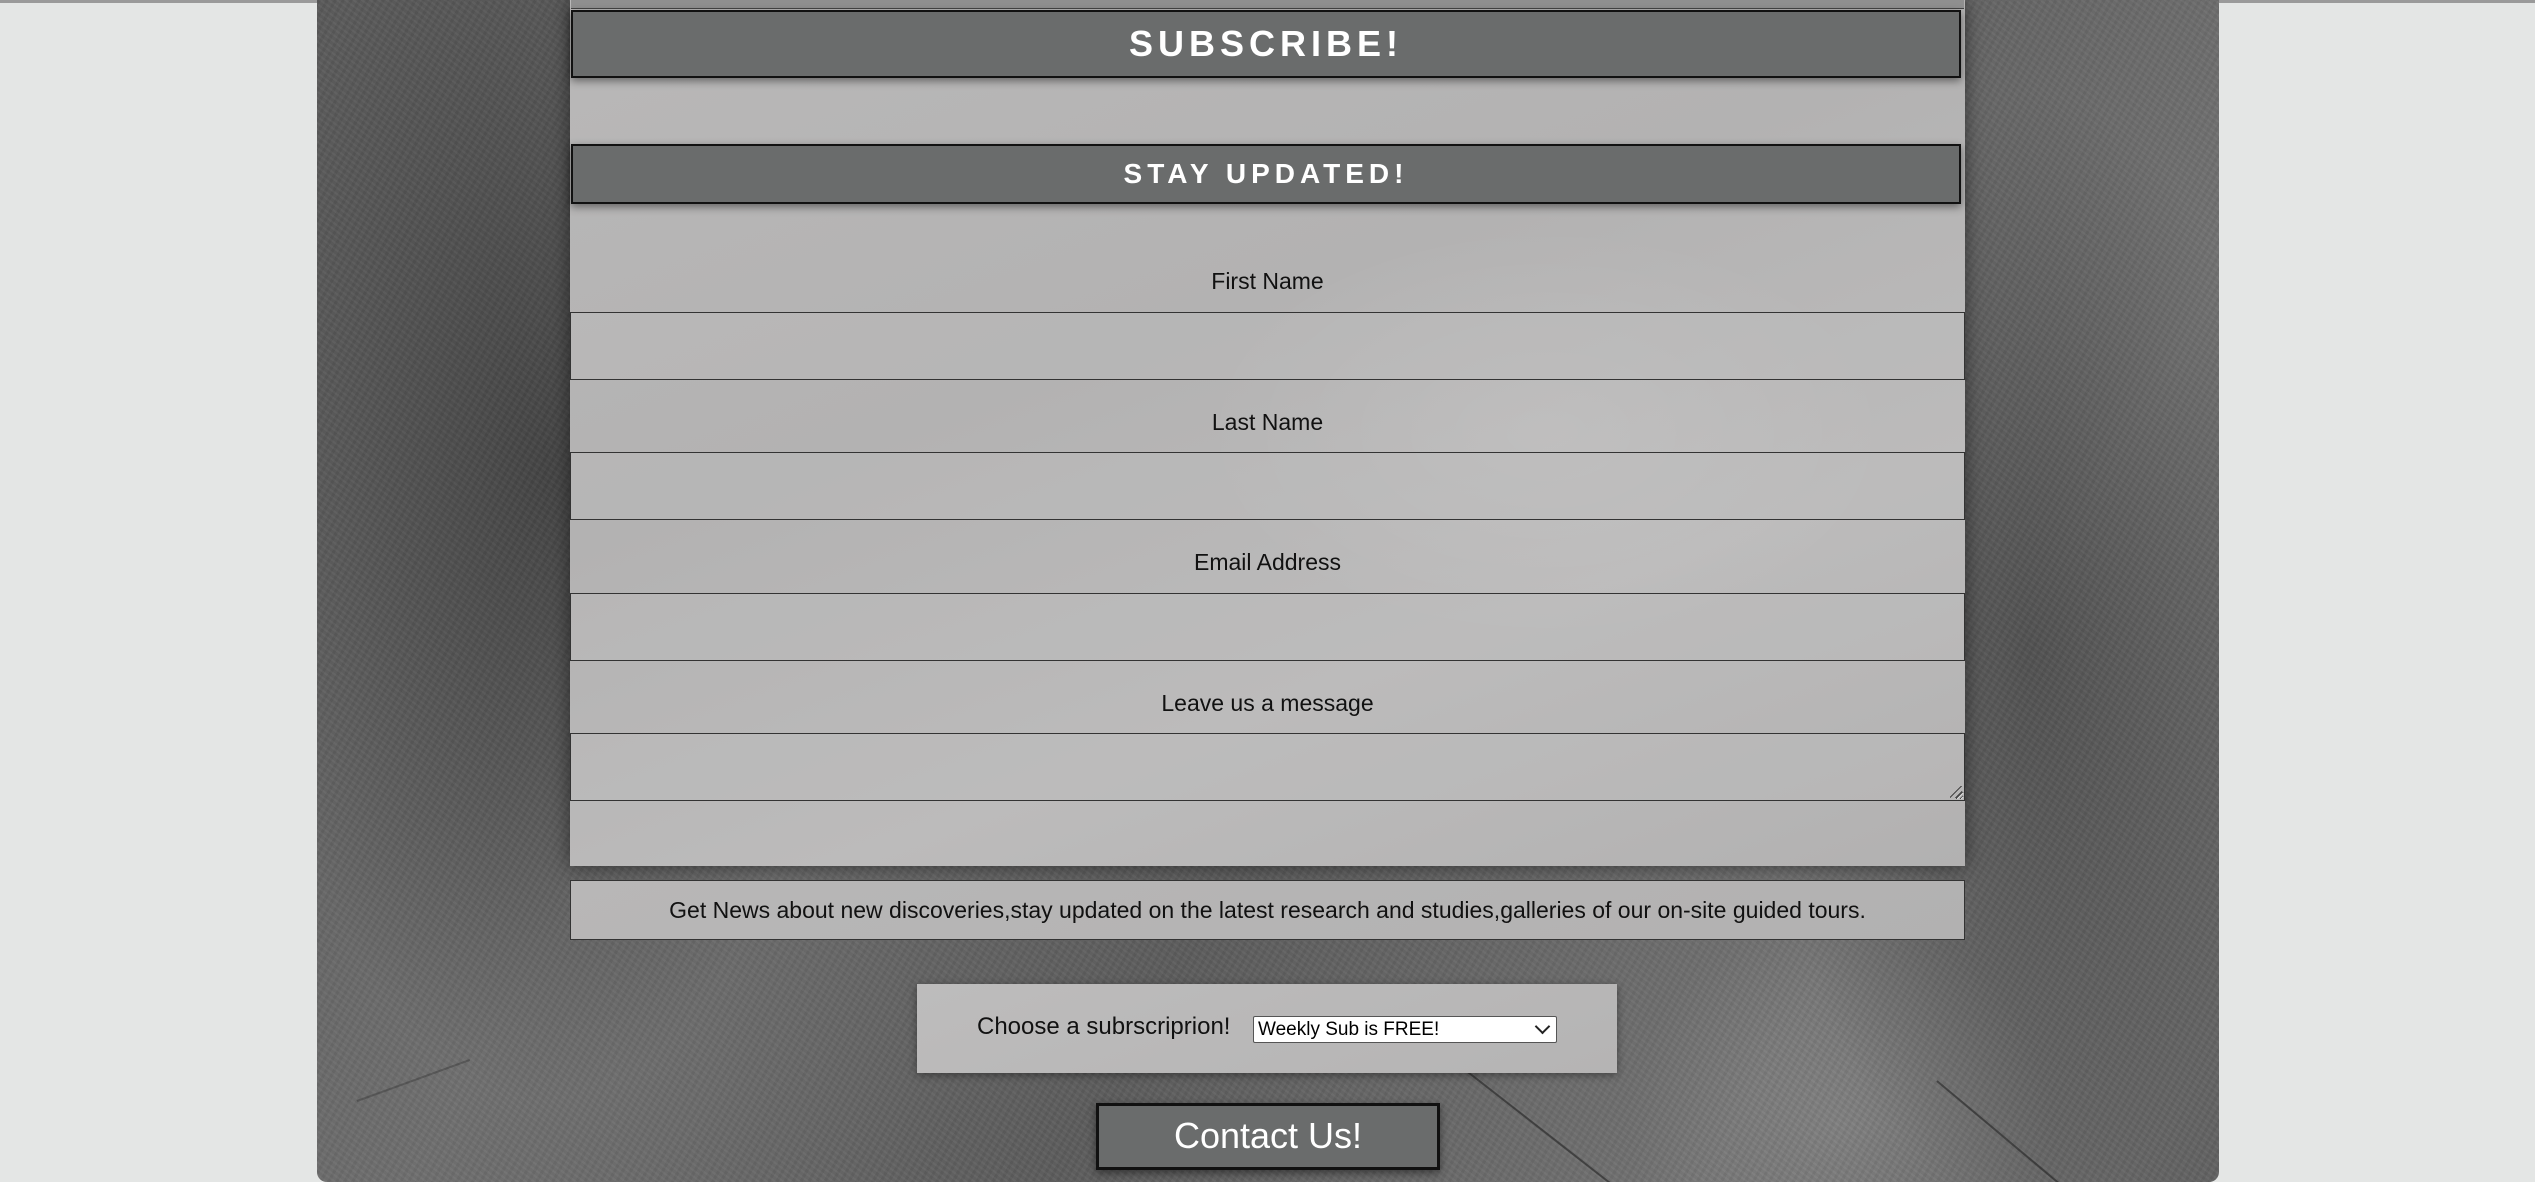  I want to click on subscription-selected-value: Weekly Sub is FREE!, so click(1349, 1029).